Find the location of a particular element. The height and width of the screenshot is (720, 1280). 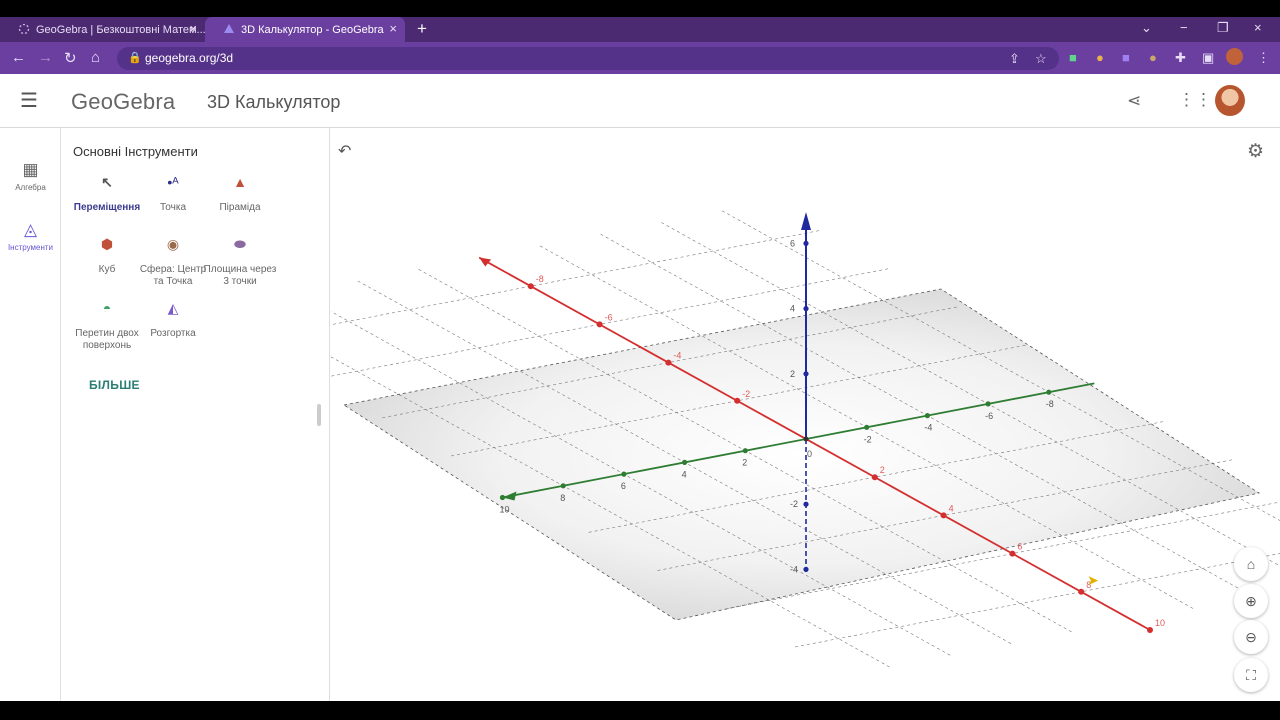

panel-resize-handle is located at coordinates (319, 415).